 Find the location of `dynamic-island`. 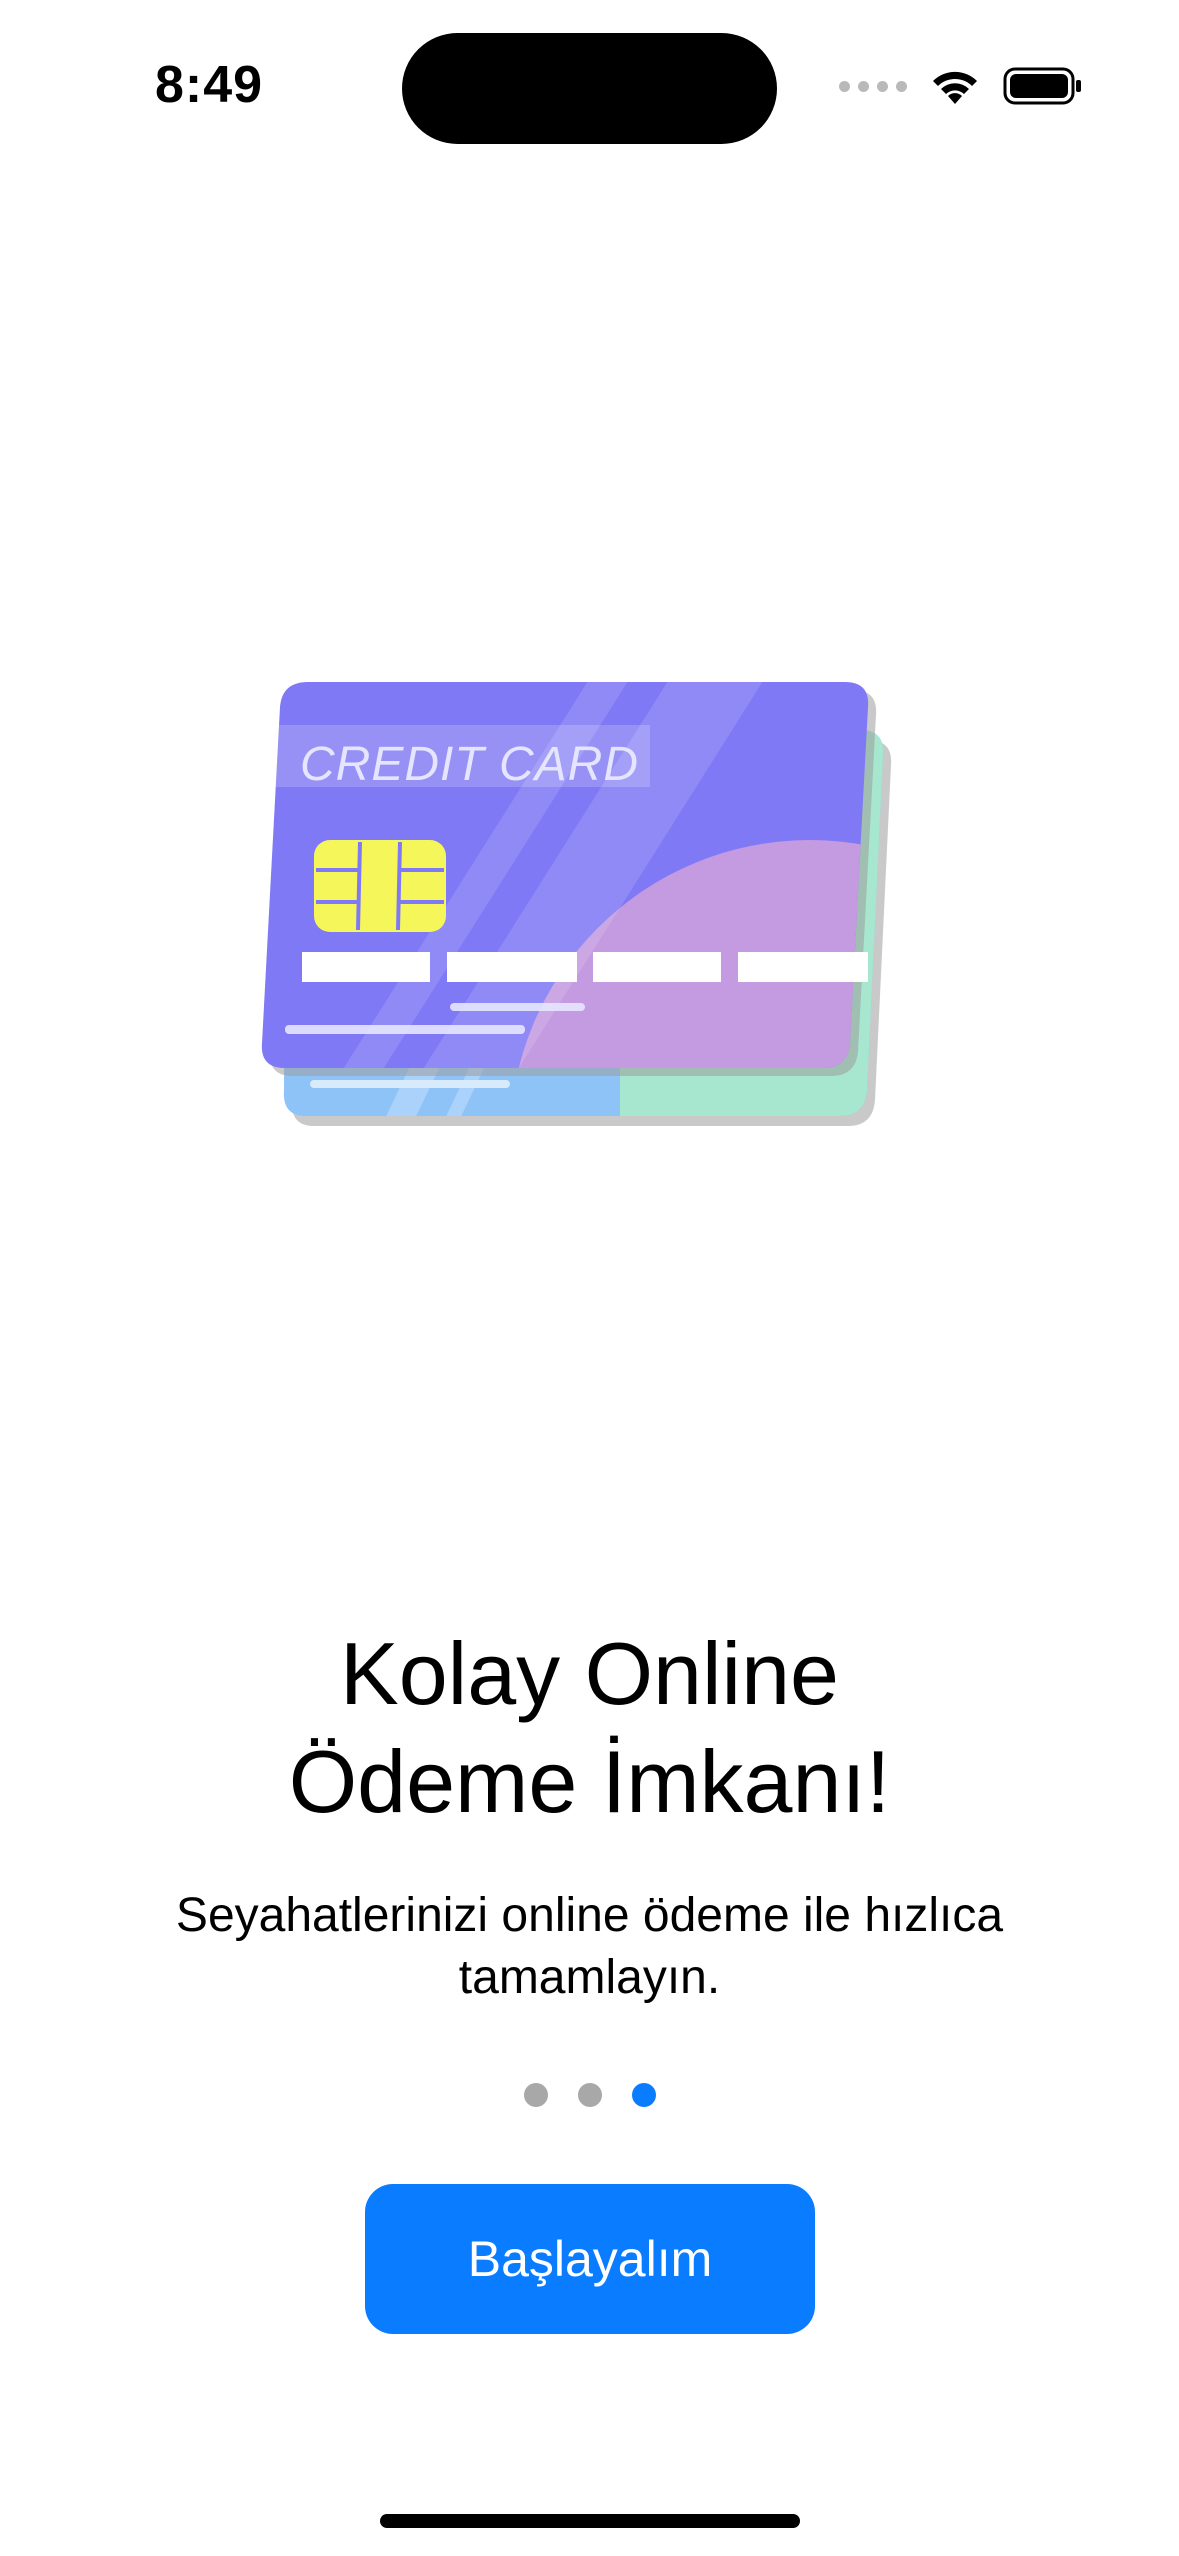

dynamic-island is located at coordinates (589, 88).